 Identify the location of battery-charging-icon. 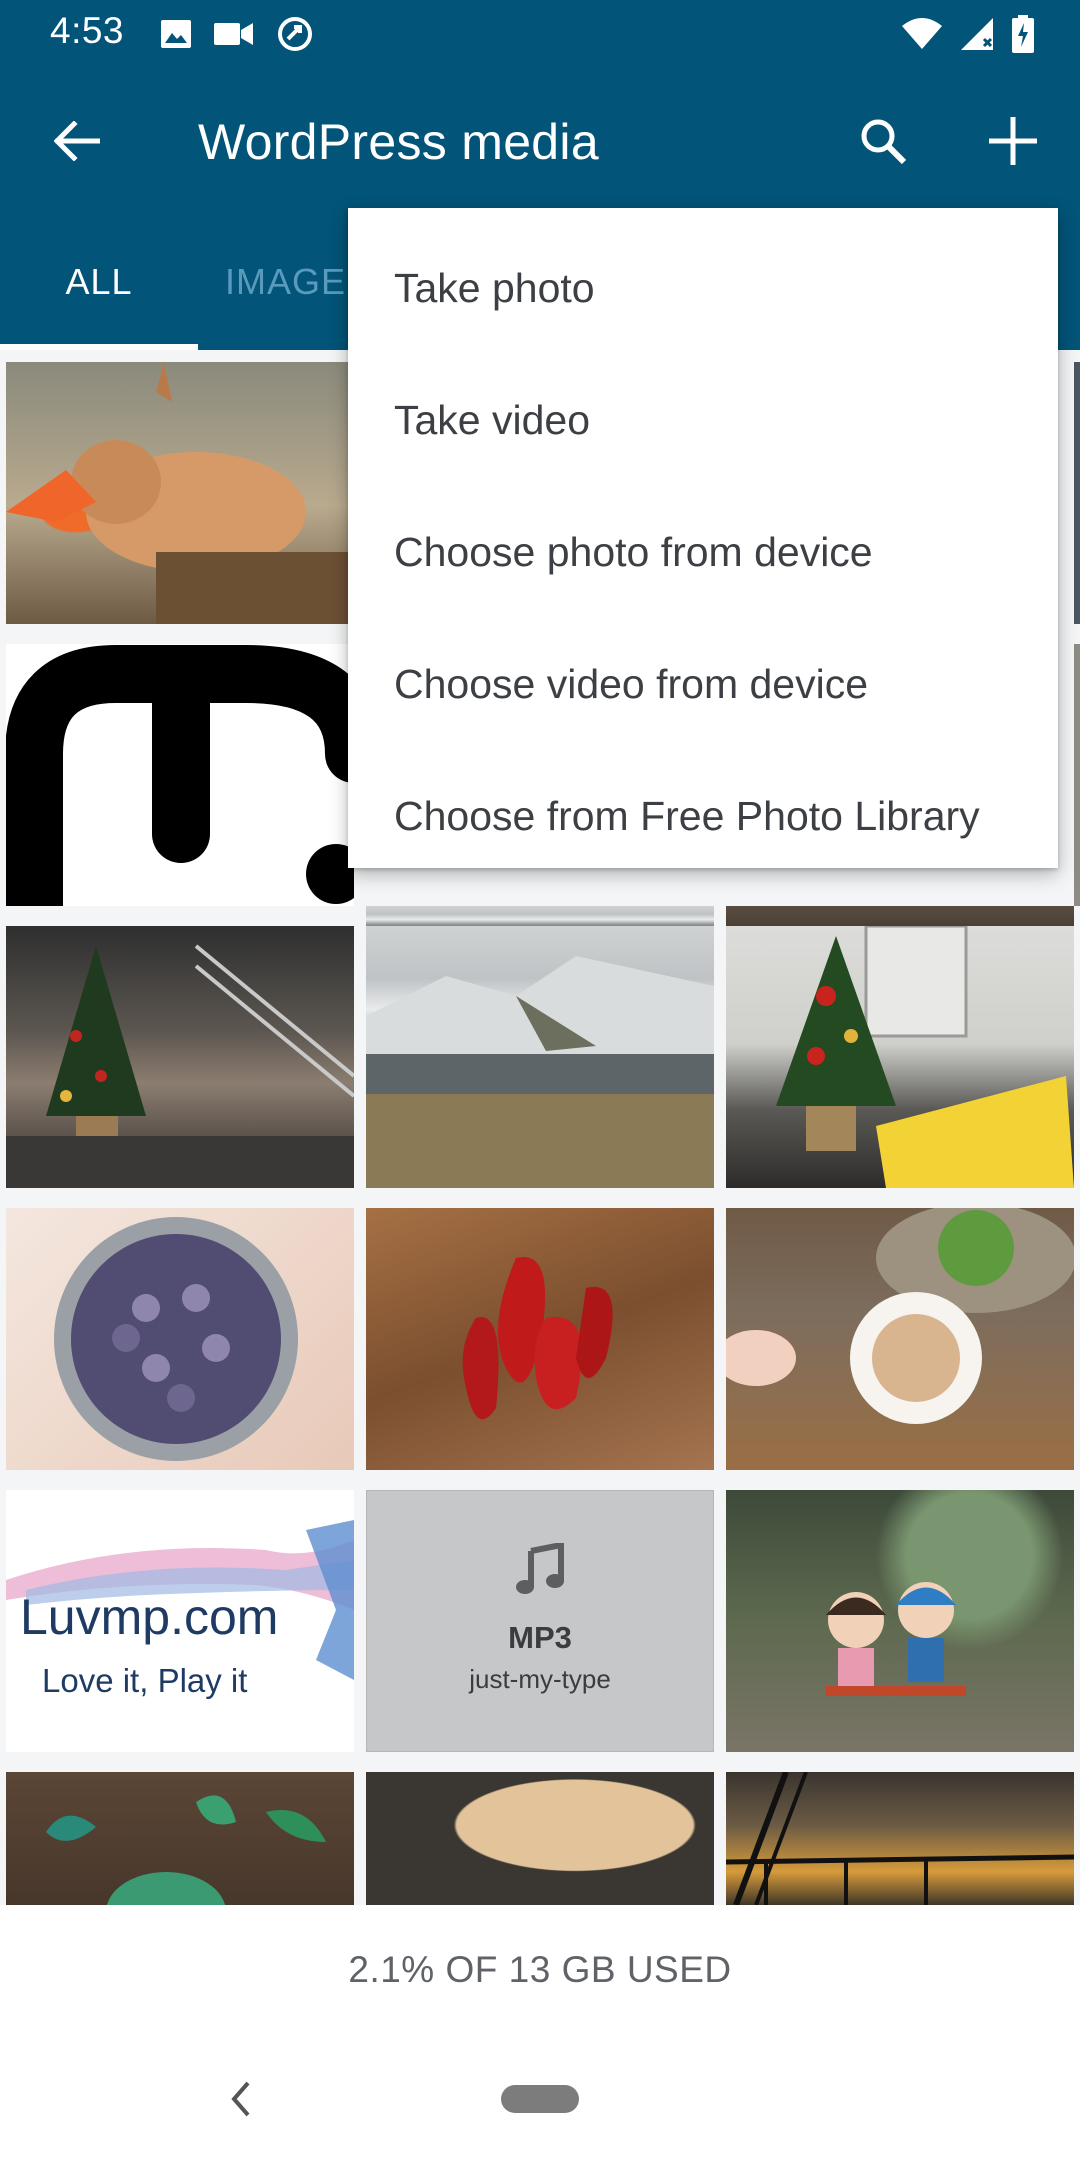
(1023, 34).